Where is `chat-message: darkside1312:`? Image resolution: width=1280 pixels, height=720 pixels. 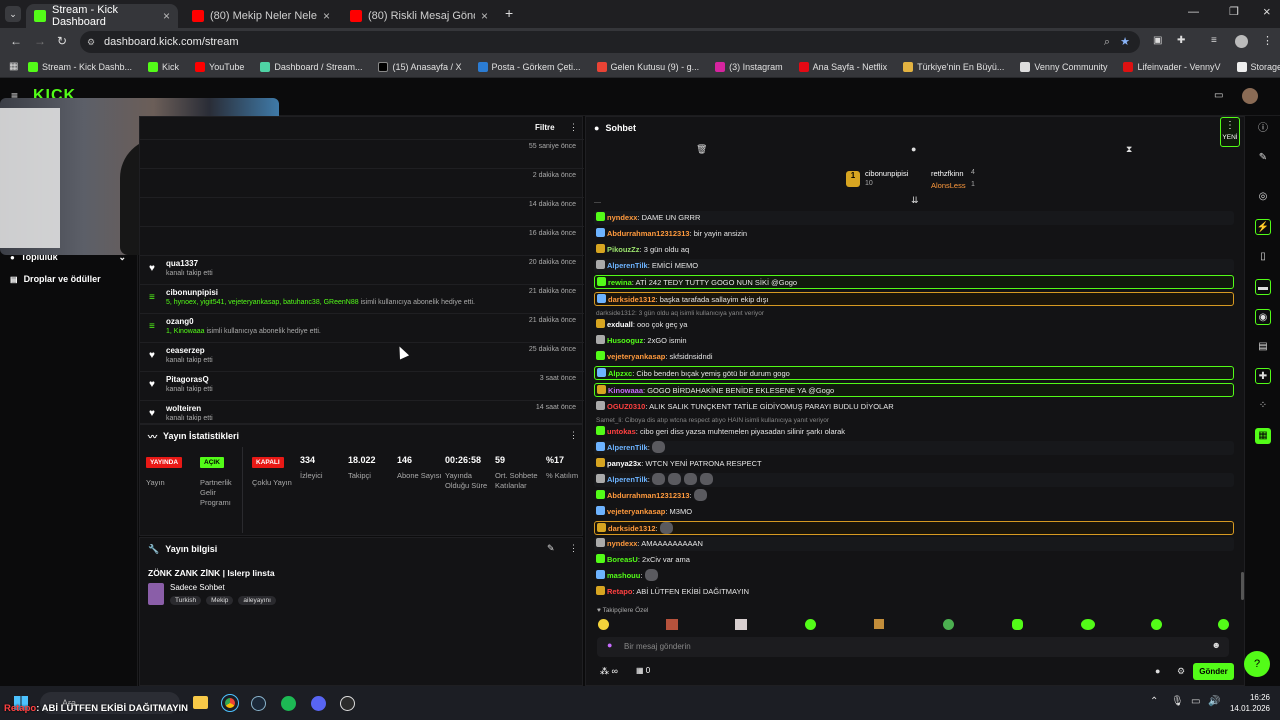
chat-message: darkside1312: is located at coordinates (914, 528).